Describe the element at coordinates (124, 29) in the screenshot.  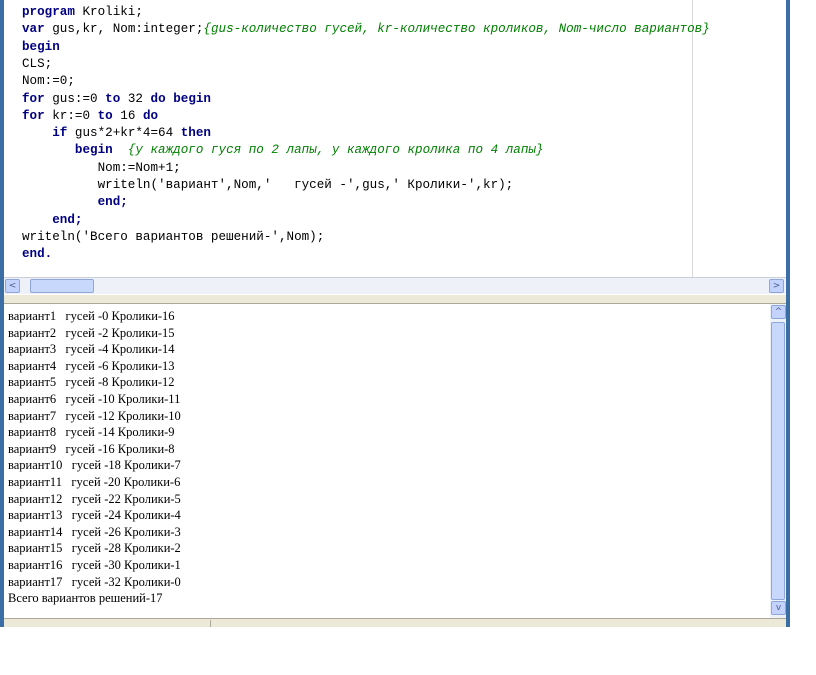
I see `code-text: gus,kr, Nom:integer;` at that location.